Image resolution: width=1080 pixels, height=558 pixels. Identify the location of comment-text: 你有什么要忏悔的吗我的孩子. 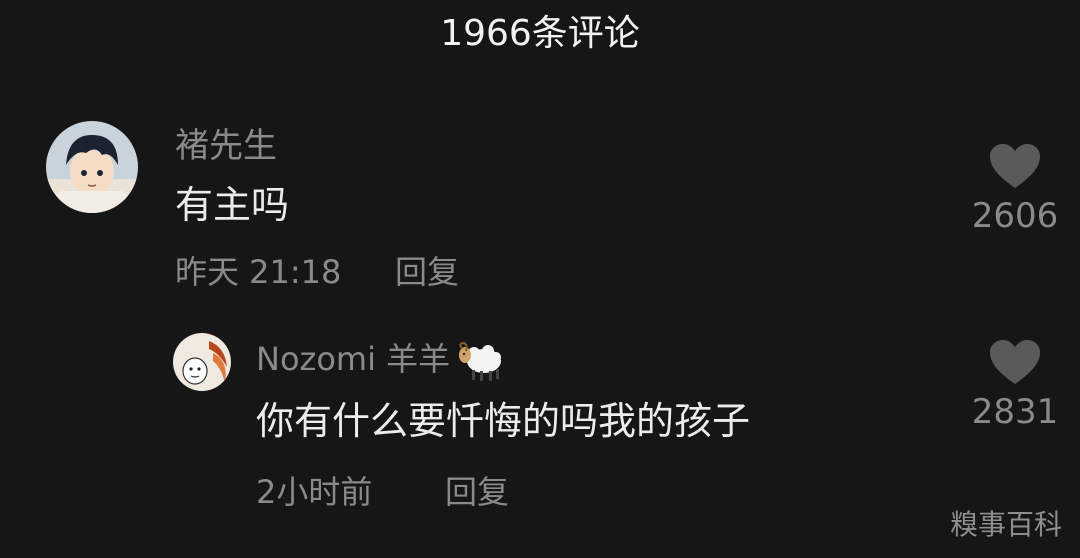
(503, 421).